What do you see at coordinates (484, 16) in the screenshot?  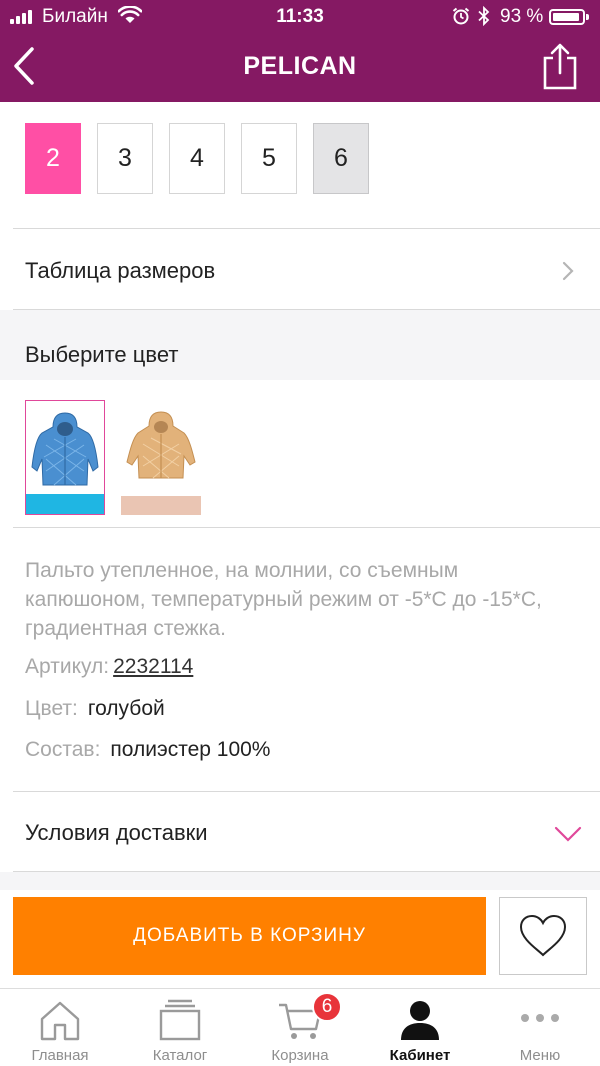 I see `bluetooth-icon` at bounding box center [484, 16].